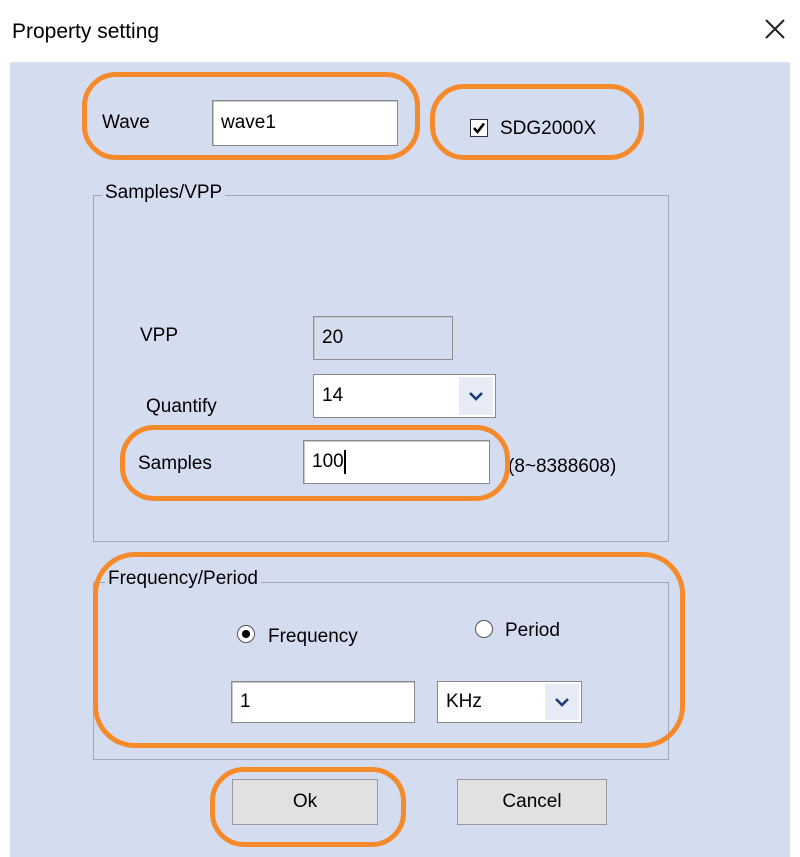 This screenshot has width=800, height=857. What do you see at coordinates (86, 31) in the screenshot?
I see `window-title: Property setting` at bounding box center [86, 31].